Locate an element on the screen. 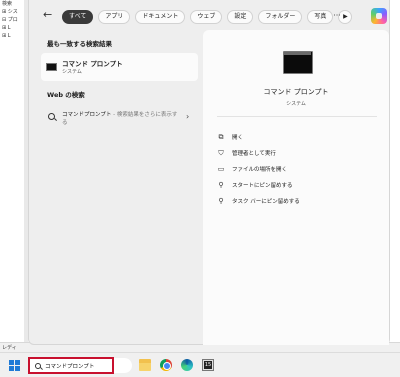 The height and width of the screenshot is (377, 400). folder-open-icon: ▭ is located at coordinates (221, 169).